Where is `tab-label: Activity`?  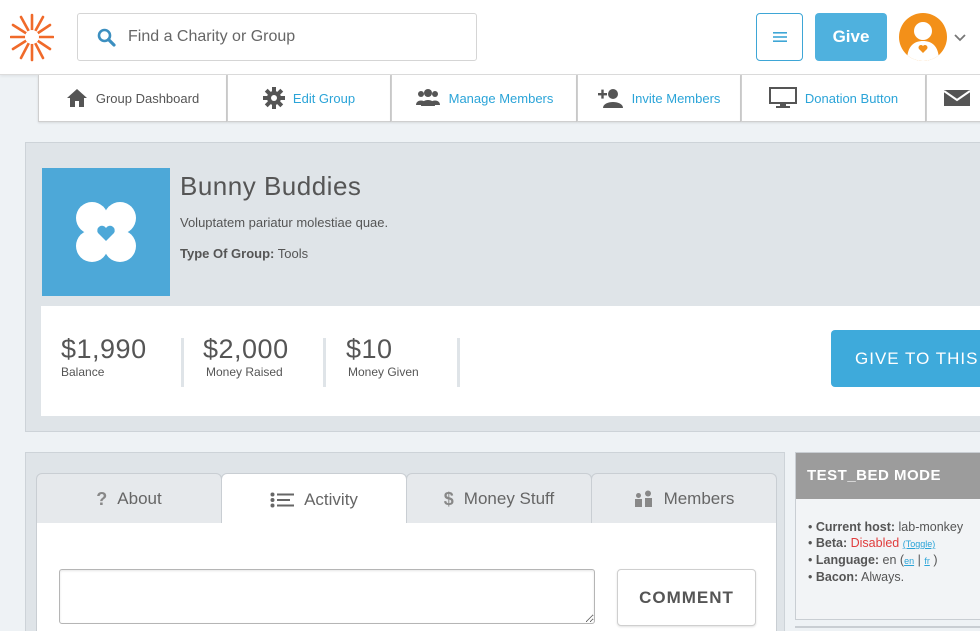
tab-label: Activity is located at coordinates (331, 499).